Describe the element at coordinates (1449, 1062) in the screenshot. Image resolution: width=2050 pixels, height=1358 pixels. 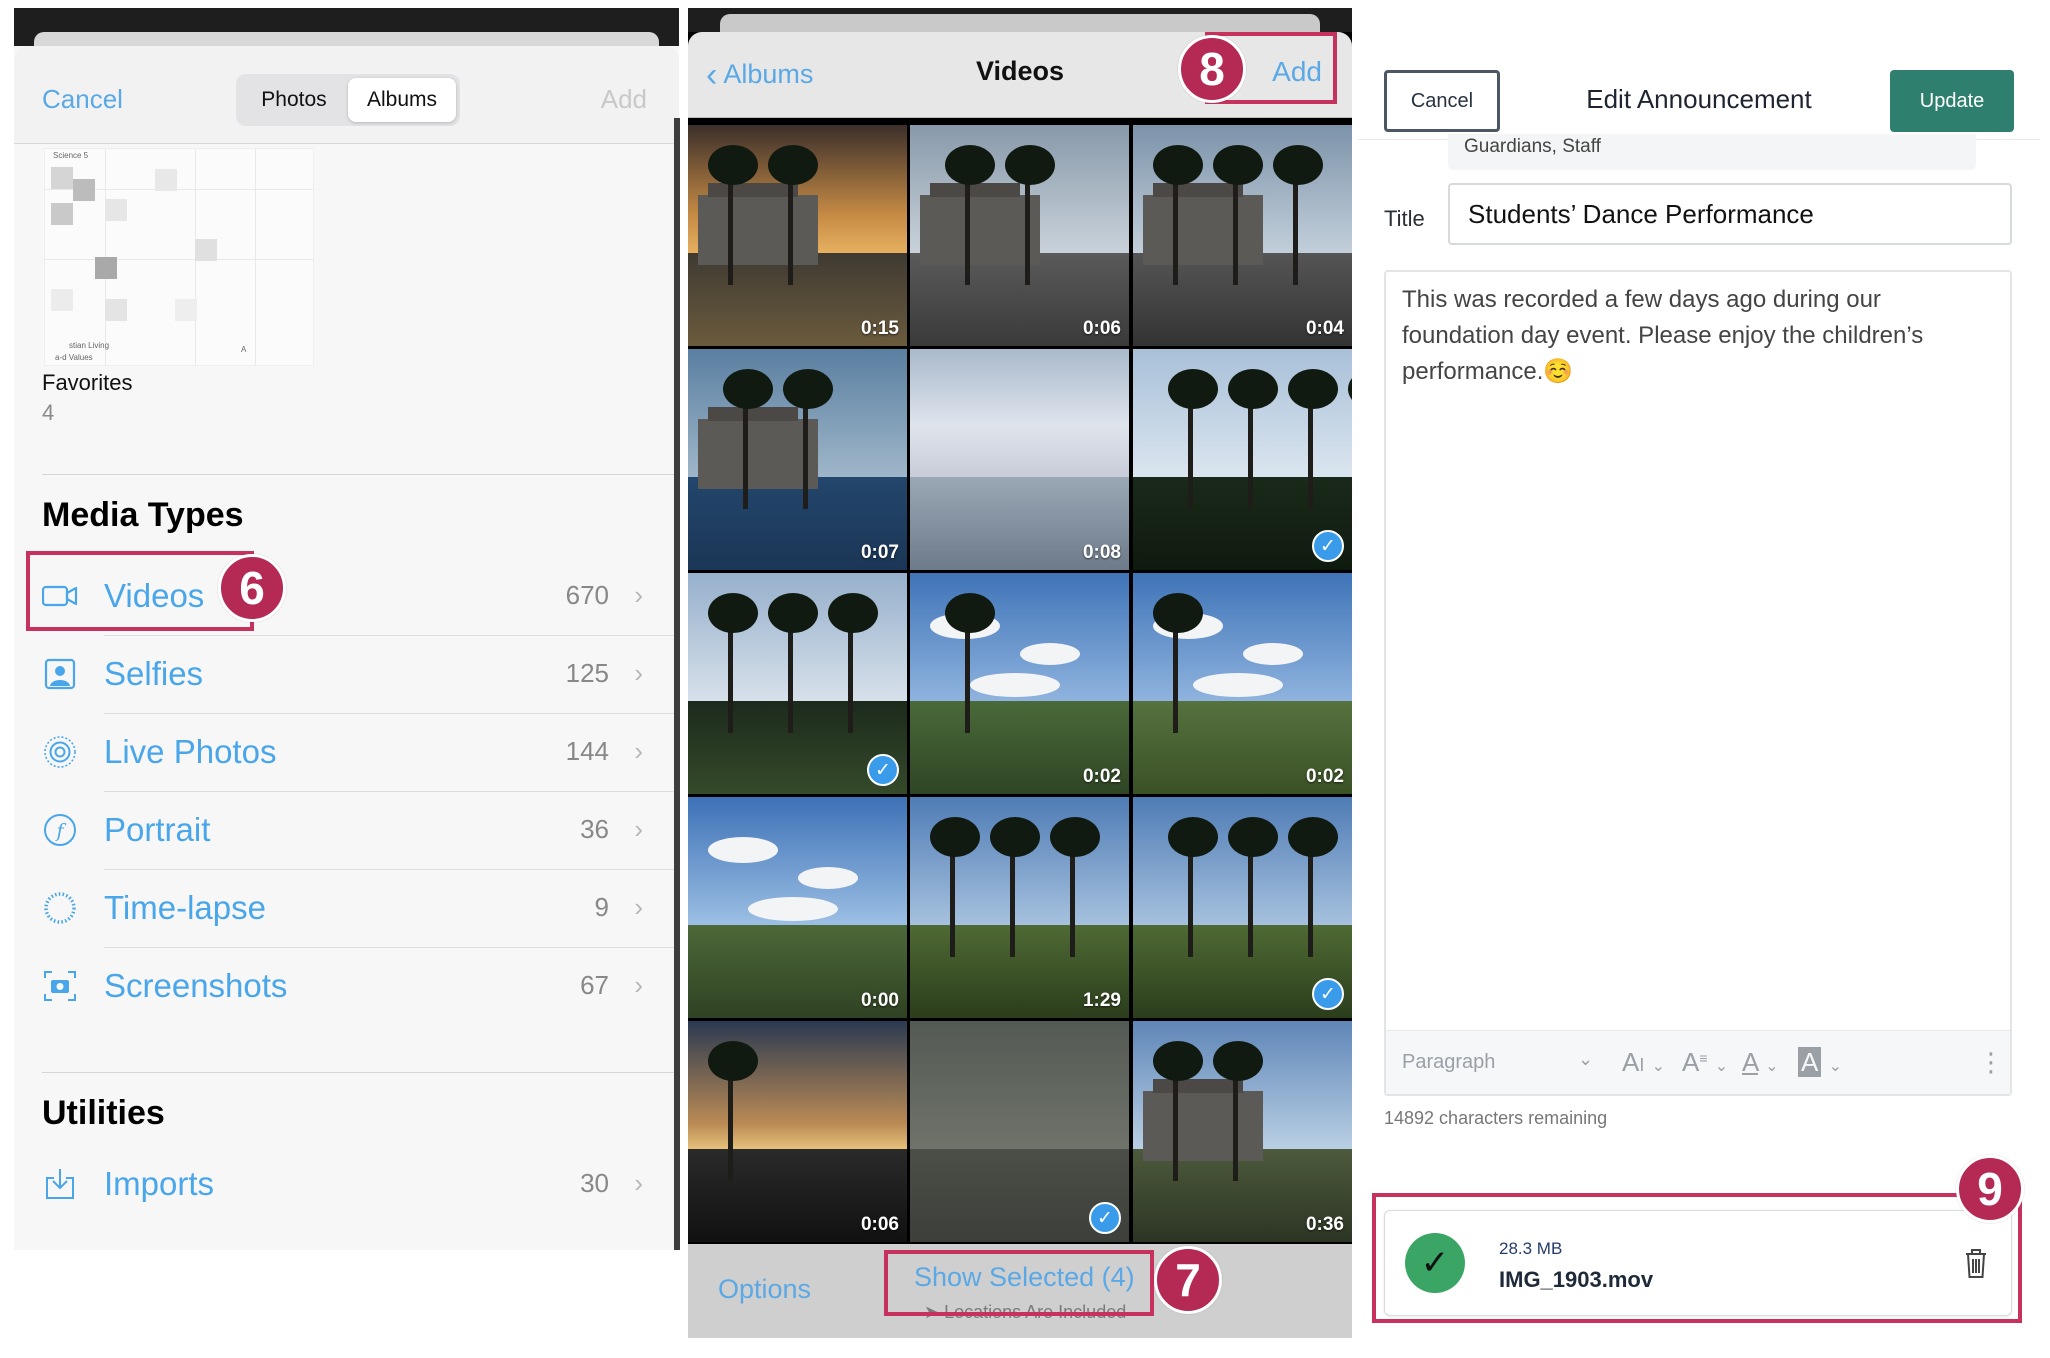
I see `paragraph-style-label: Paragraph` at that location.